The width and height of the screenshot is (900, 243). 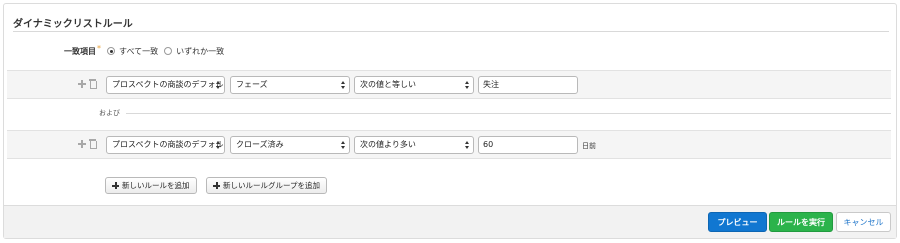 I want to click on rule-operator-select: 次の値より多い, so click(x=414, y=145).